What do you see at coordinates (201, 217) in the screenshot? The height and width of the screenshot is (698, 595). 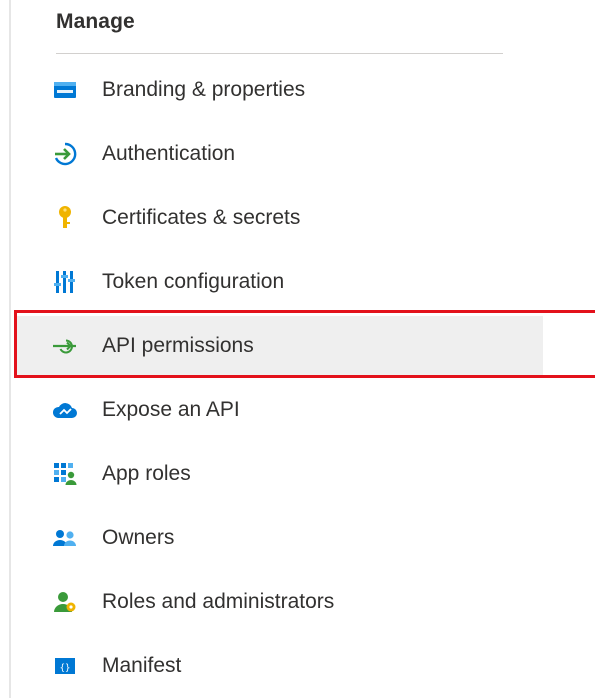 I see `nav-item-label: Certificates & secrets` at bounding box center [201, 217].